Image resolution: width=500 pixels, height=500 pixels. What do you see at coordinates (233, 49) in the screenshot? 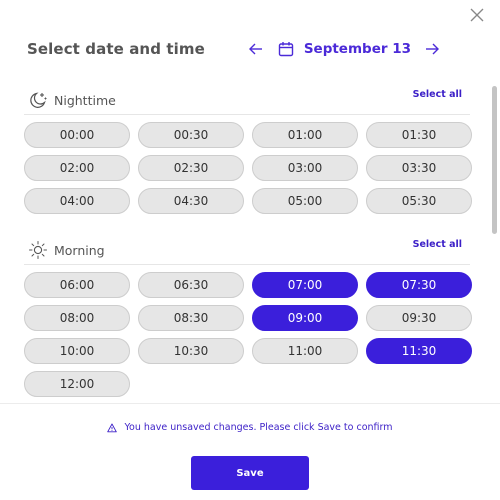
I see `modal-header: Select date and time September 13` at bounding box center [233, 49].